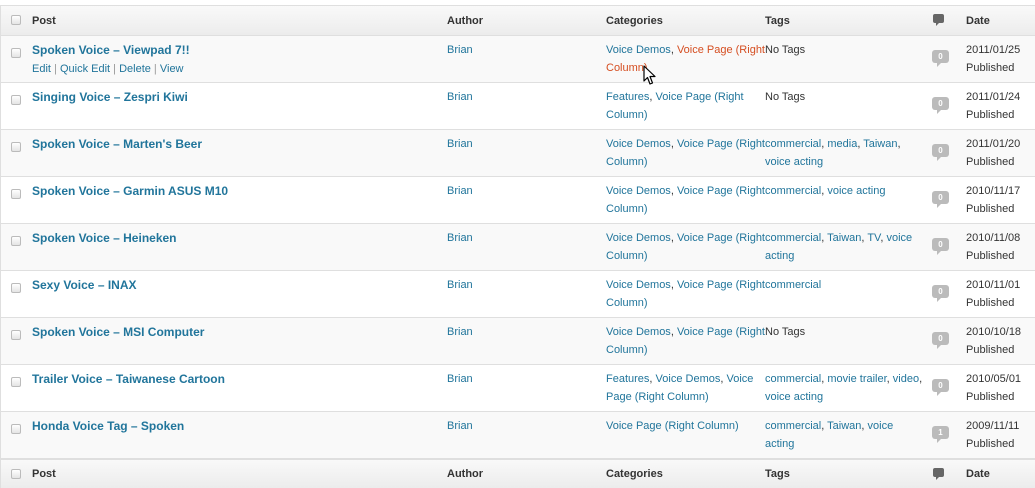 The width and height of the screenshot is (1035, 488). Describe the element at coordinates (118, 332) in the screenshot. I see `post-title-link: Spoken Voice – MSI Computer` at that location.